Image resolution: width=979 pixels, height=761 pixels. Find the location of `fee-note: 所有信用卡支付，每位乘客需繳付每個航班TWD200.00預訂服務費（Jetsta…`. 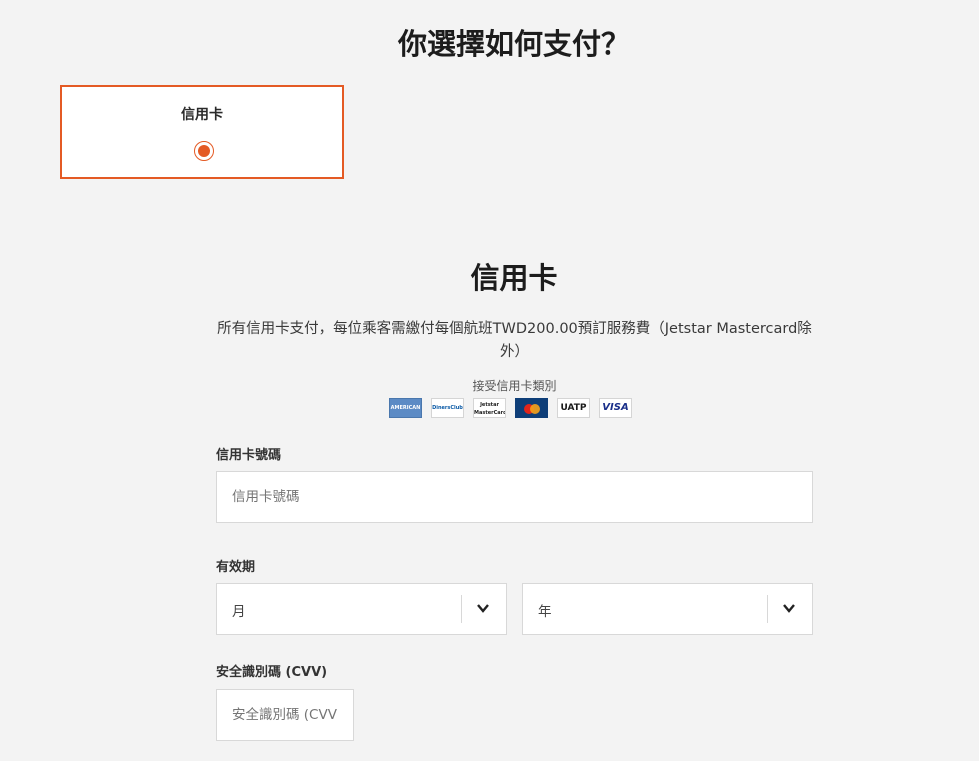

fee-note: 所有信用卡支付，每位乘客需繳付每個航班TWD200.00預訂服務費（Jetsta… is located at coordinates (514, 340).